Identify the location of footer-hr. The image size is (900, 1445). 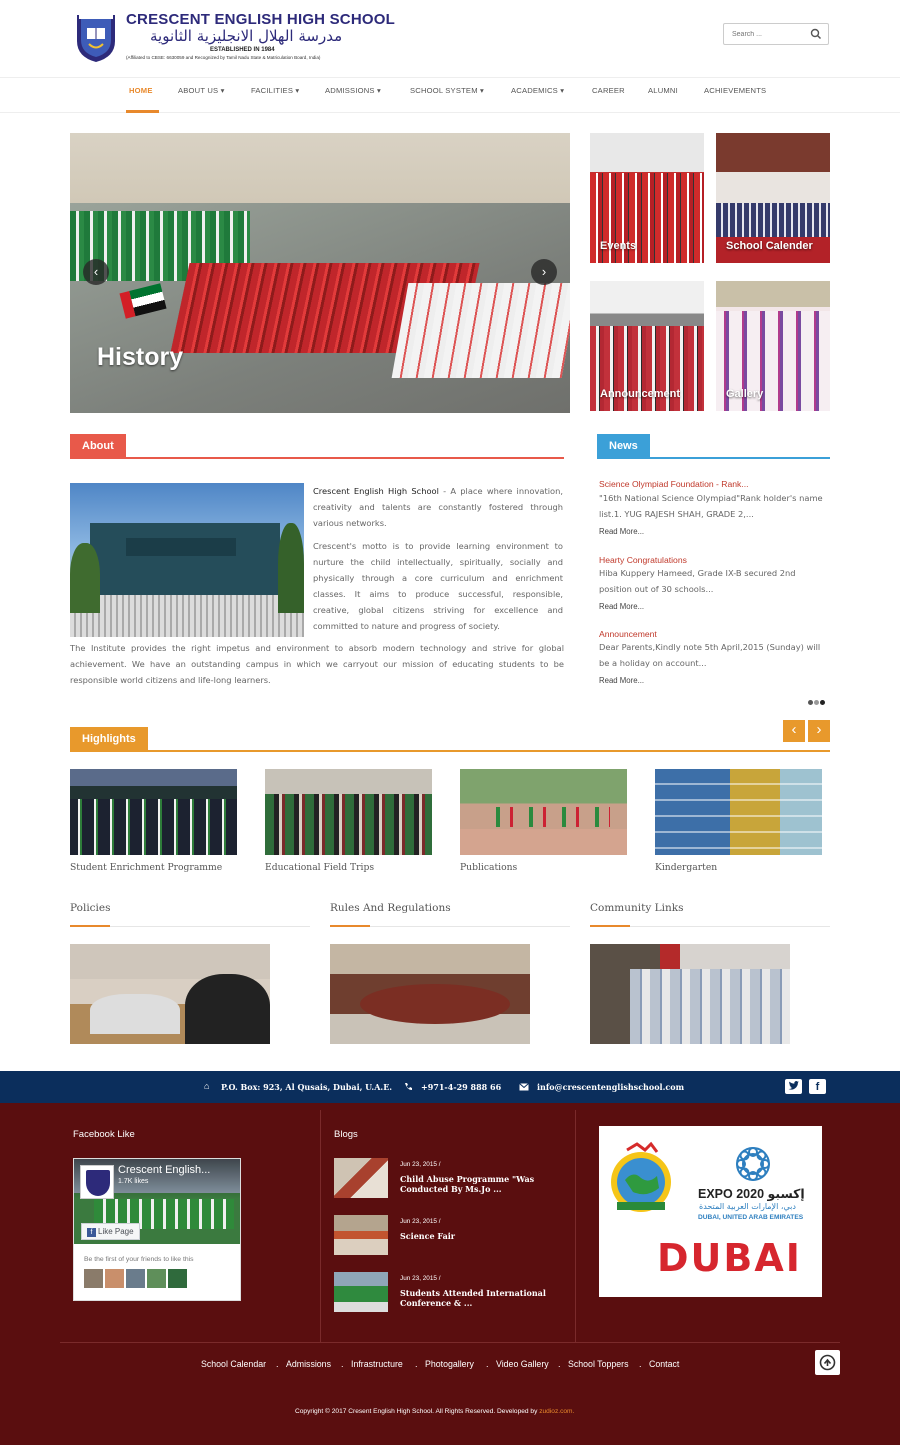
(450, 1342).